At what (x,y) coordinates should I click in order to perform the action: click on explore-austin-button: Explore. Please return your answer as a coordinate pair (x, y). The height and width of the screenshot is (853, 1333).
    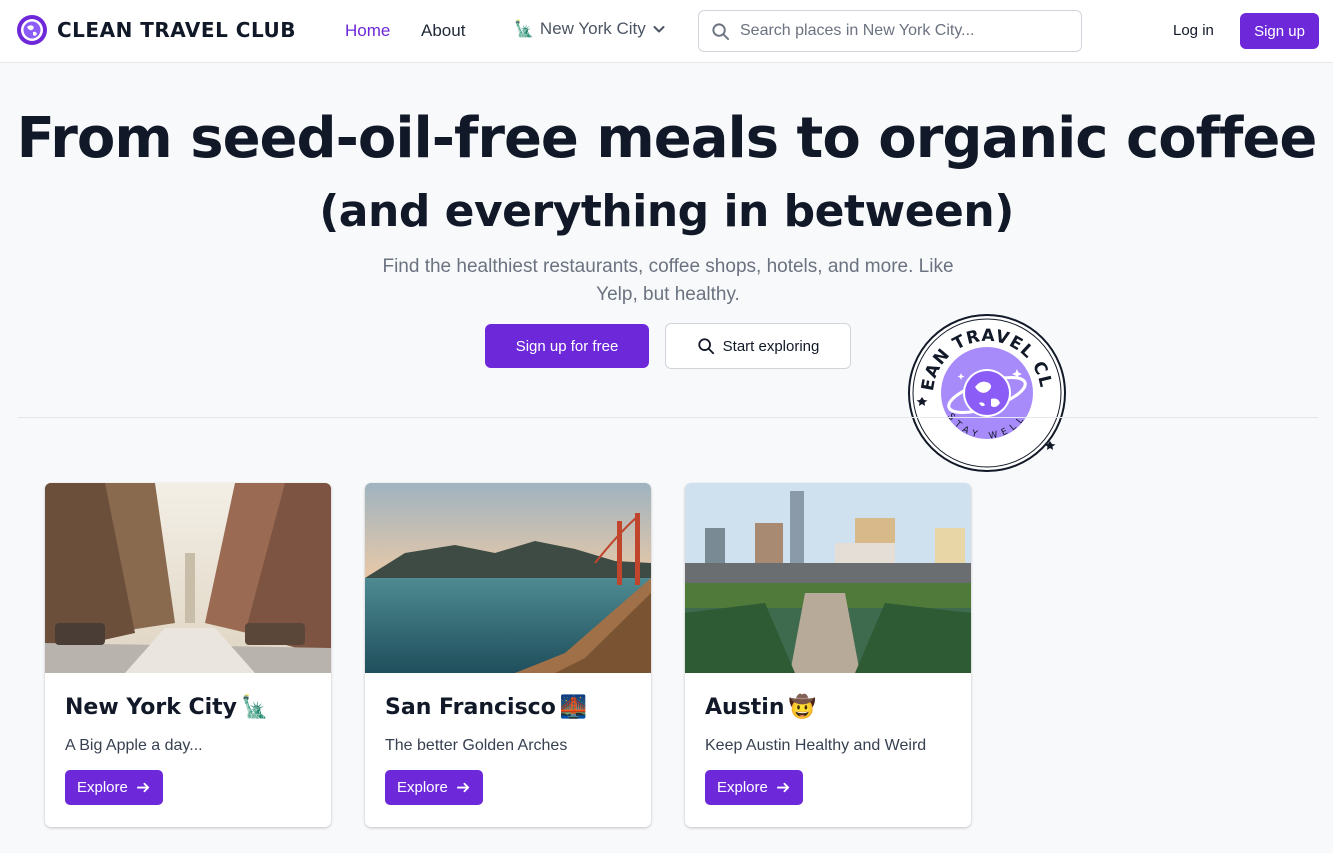
    Looking at the image, I should click on (754, 787).